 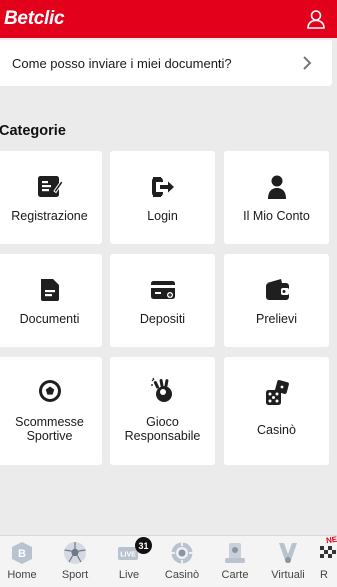 I want to click on tile-il-mio-conto: Il Mio Conto, so click(x=276, y=197).